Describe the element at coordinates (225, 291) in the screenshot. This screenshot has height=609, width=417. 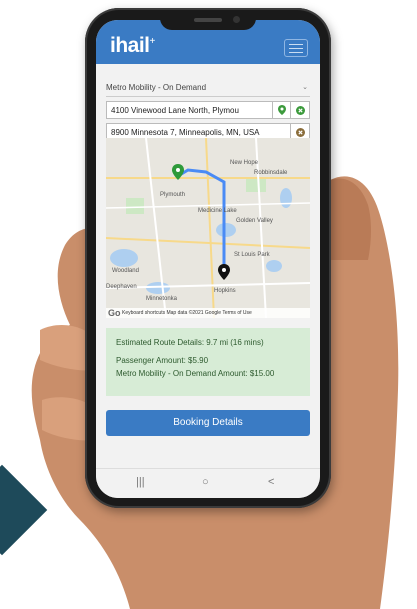
I see `map-label-hopkins: Hopkins` at that location.